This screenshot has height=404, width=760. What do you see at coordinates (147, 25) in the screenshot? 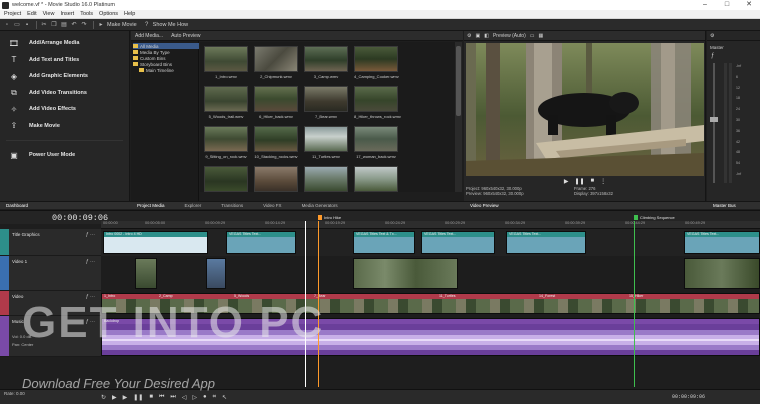
I see `help-icon: ?` at bounding box center [147, 25].